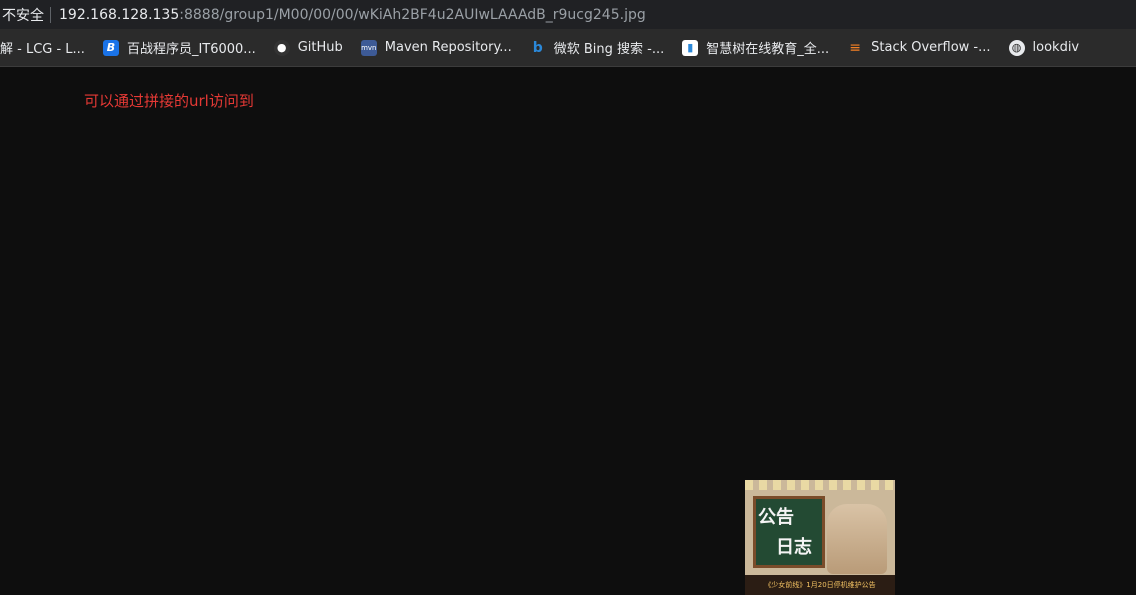 This screenshot has width=1136, height=595. I want to click on bookmark-label: GitHub, so click(320, 47).